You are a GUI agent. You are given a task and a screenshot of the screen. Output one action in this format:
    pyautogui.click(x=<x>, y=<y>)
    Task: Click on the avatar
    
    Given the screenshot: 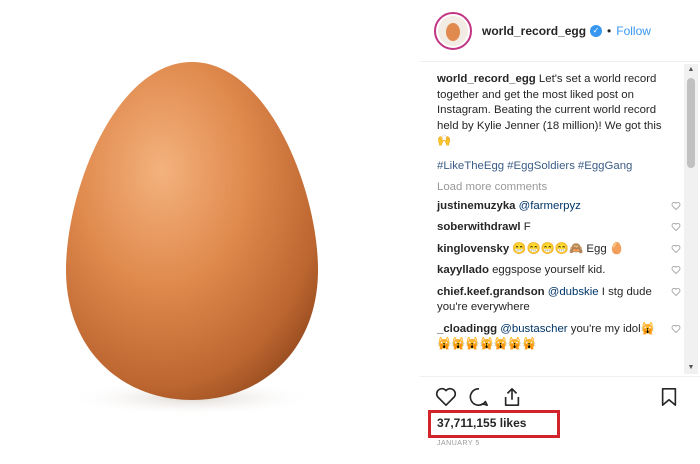 What is the action you would take?
    pyautogui.click(x=453, y=30)
    